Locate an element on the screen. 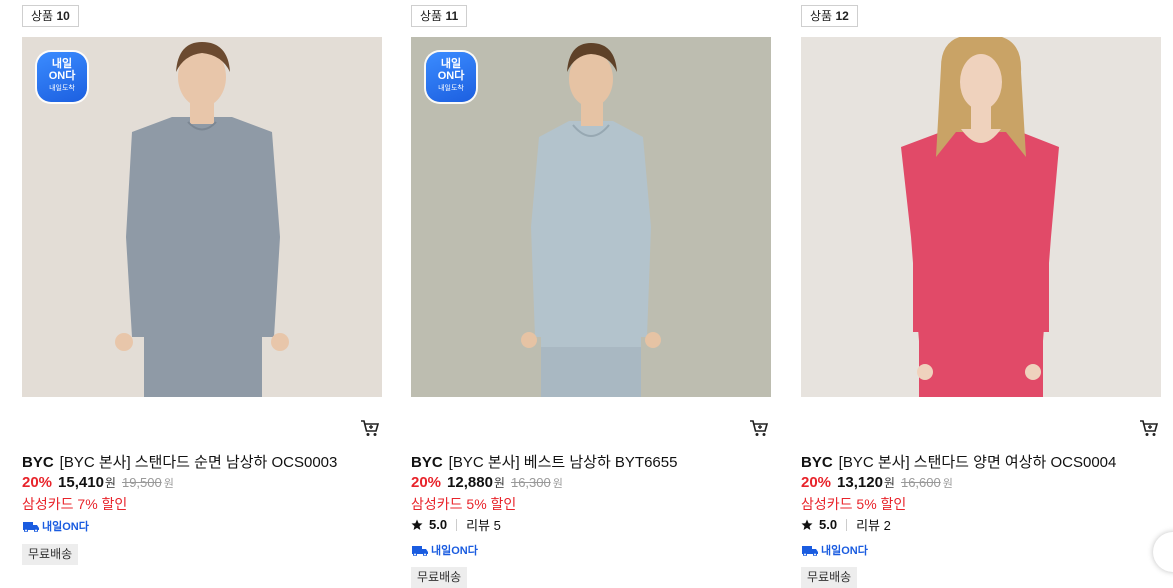 This screenshot has width=1173, height=588. review-count: 리뷰 2 is located at coordinates (873, 524).